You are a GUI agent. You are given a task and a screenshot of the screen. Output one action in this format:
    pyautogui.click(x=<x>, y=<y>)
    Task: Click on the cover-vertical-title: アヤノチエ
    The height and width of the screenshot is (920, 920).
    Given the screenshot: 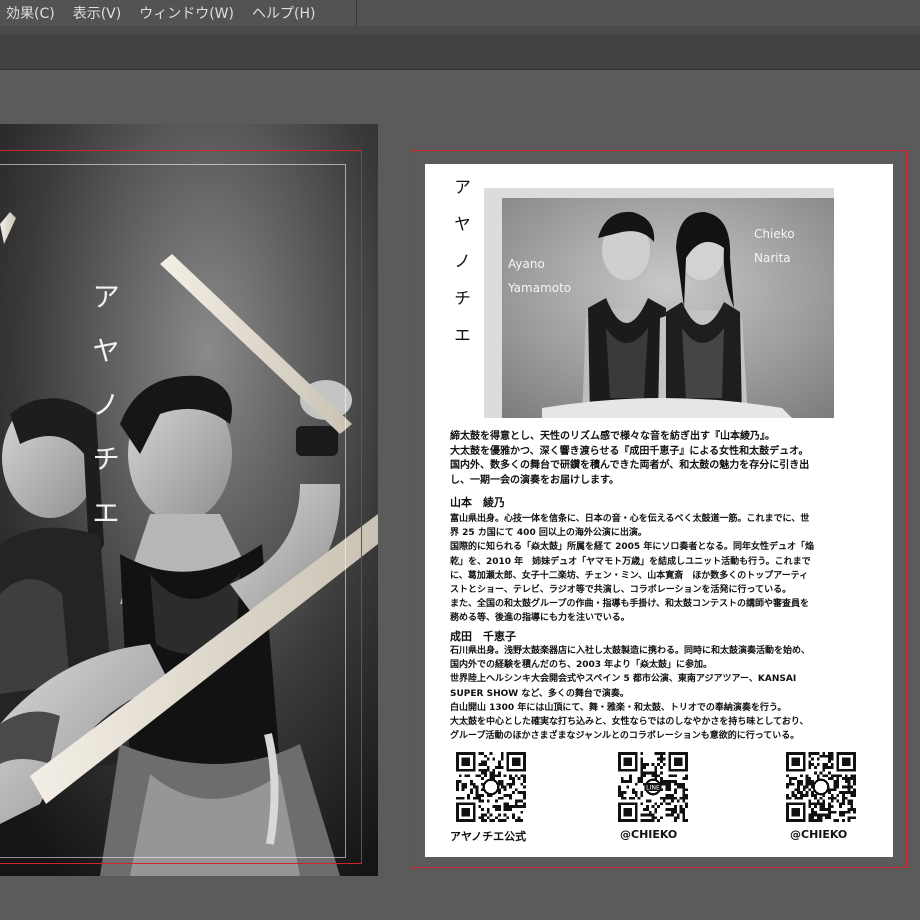 What is the action you would take?
    pyautogui.click(x=104, y=417)
    